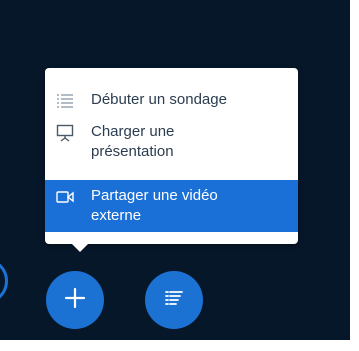 The width and height of the screenshot is (359, 351). What do you see at coordinates (80, 247) in the screenshot?
I see `menu-pointer-arrow` at bounding box center [80, 247].